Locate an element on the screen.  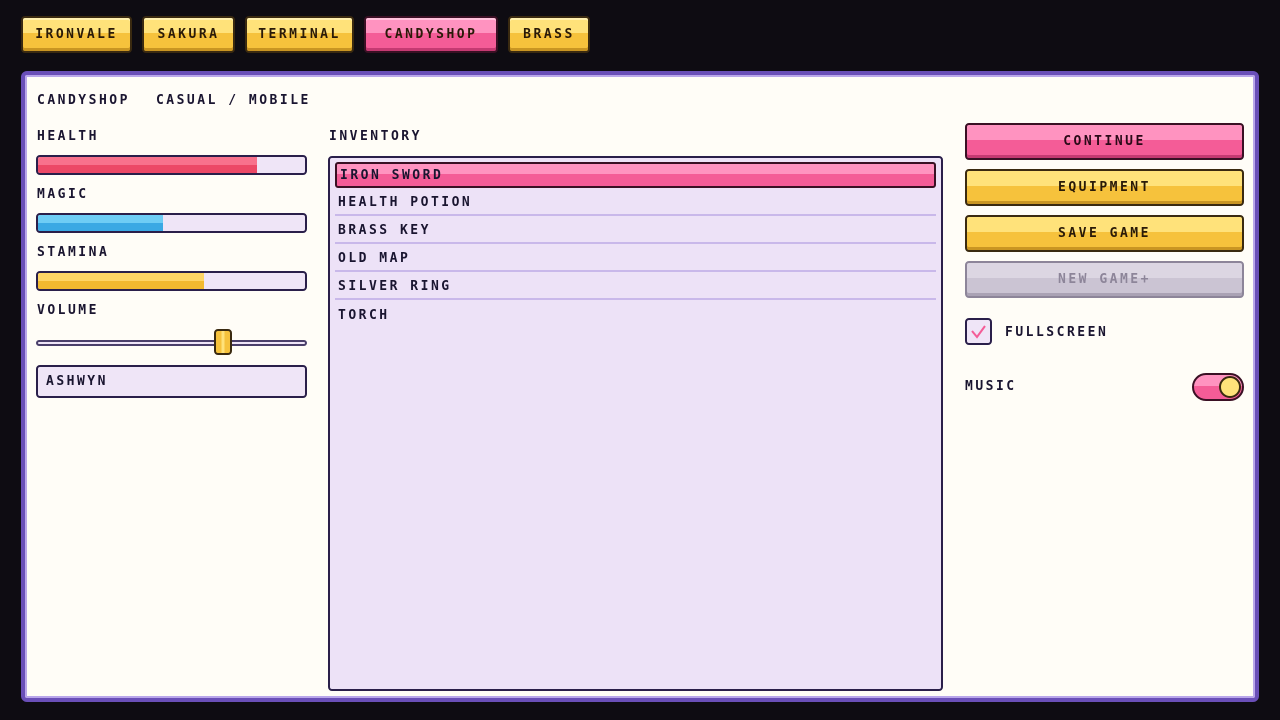
tab-sakura: SAKURA is located at coordinates (188, 34).